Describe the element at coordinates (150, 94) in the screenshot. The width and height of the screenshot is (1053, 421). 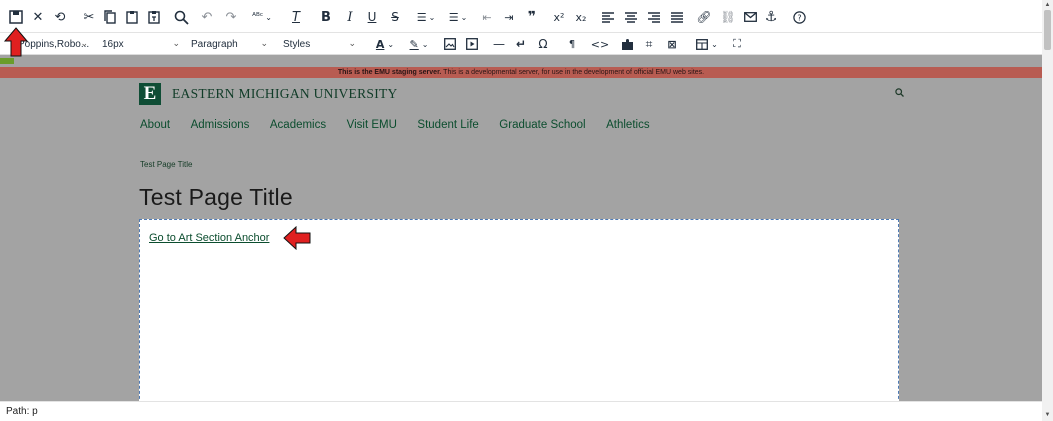
I see `logo-letter: E` at that location.